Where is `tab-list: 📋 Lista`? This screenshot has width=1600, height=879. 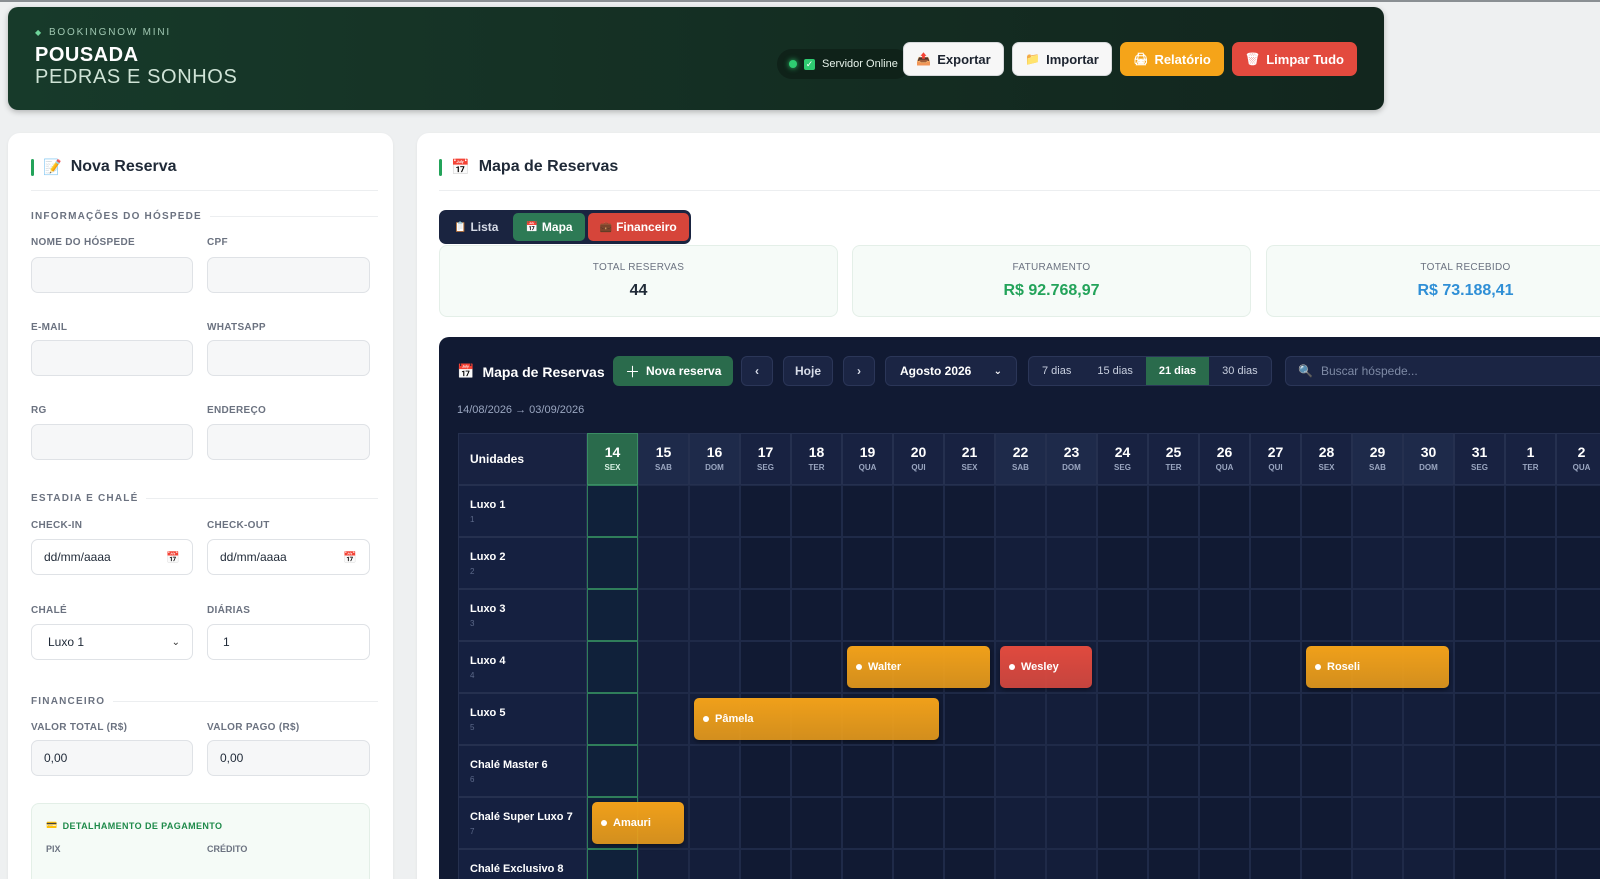
tab-list: 📋 Lista is located at coordinates (476, 227).